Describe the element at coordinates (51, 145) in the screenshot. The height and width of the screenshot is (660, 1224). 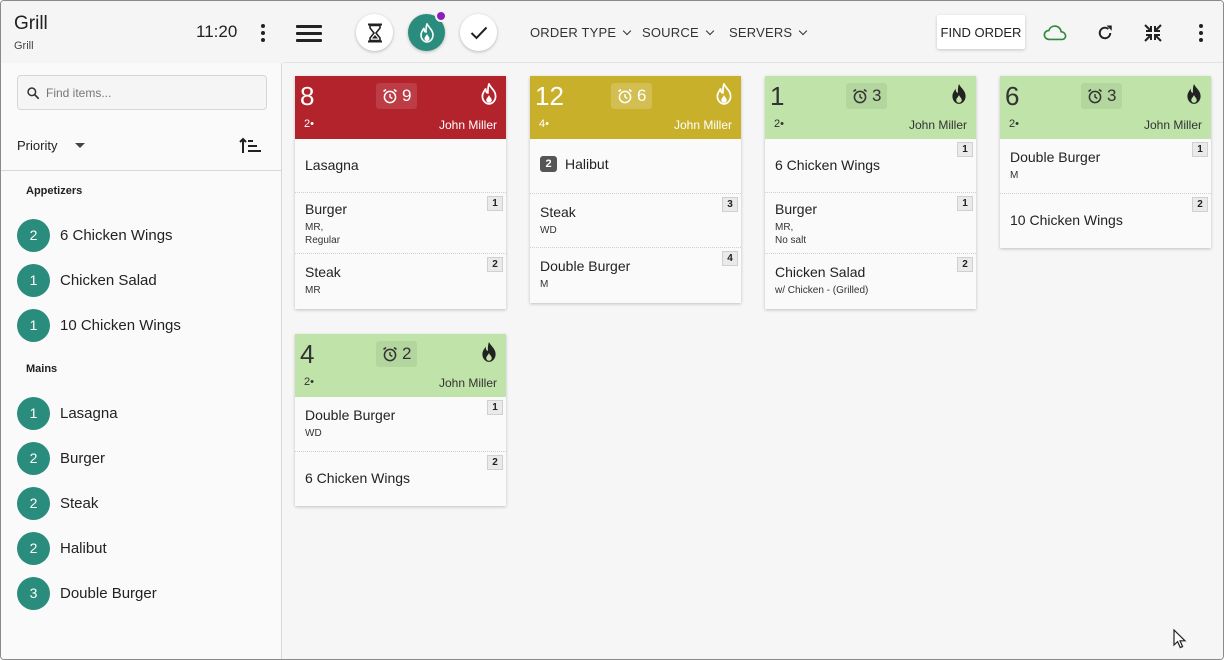
I see `sort-dropdown: Priority` at that location.